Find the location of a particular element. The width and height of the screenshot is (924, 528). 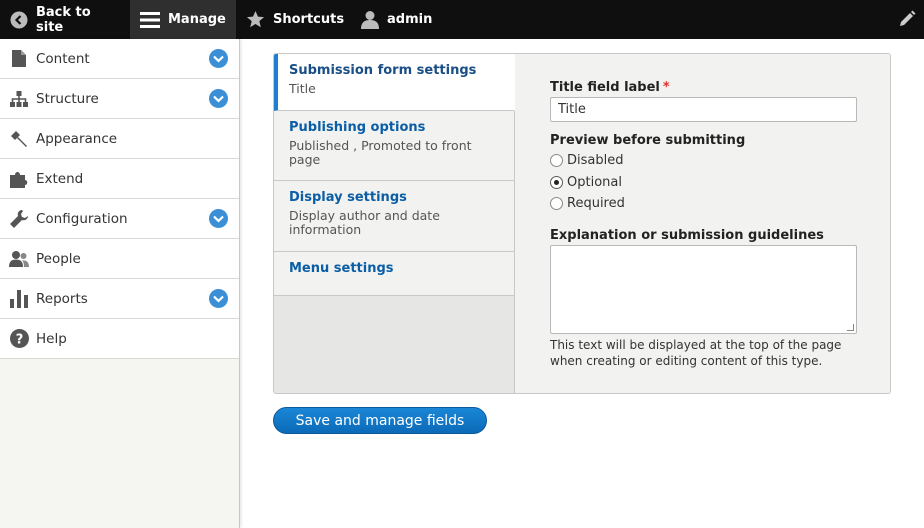

radio-option-disabled: Disabled is located at coordinates (720, 161).